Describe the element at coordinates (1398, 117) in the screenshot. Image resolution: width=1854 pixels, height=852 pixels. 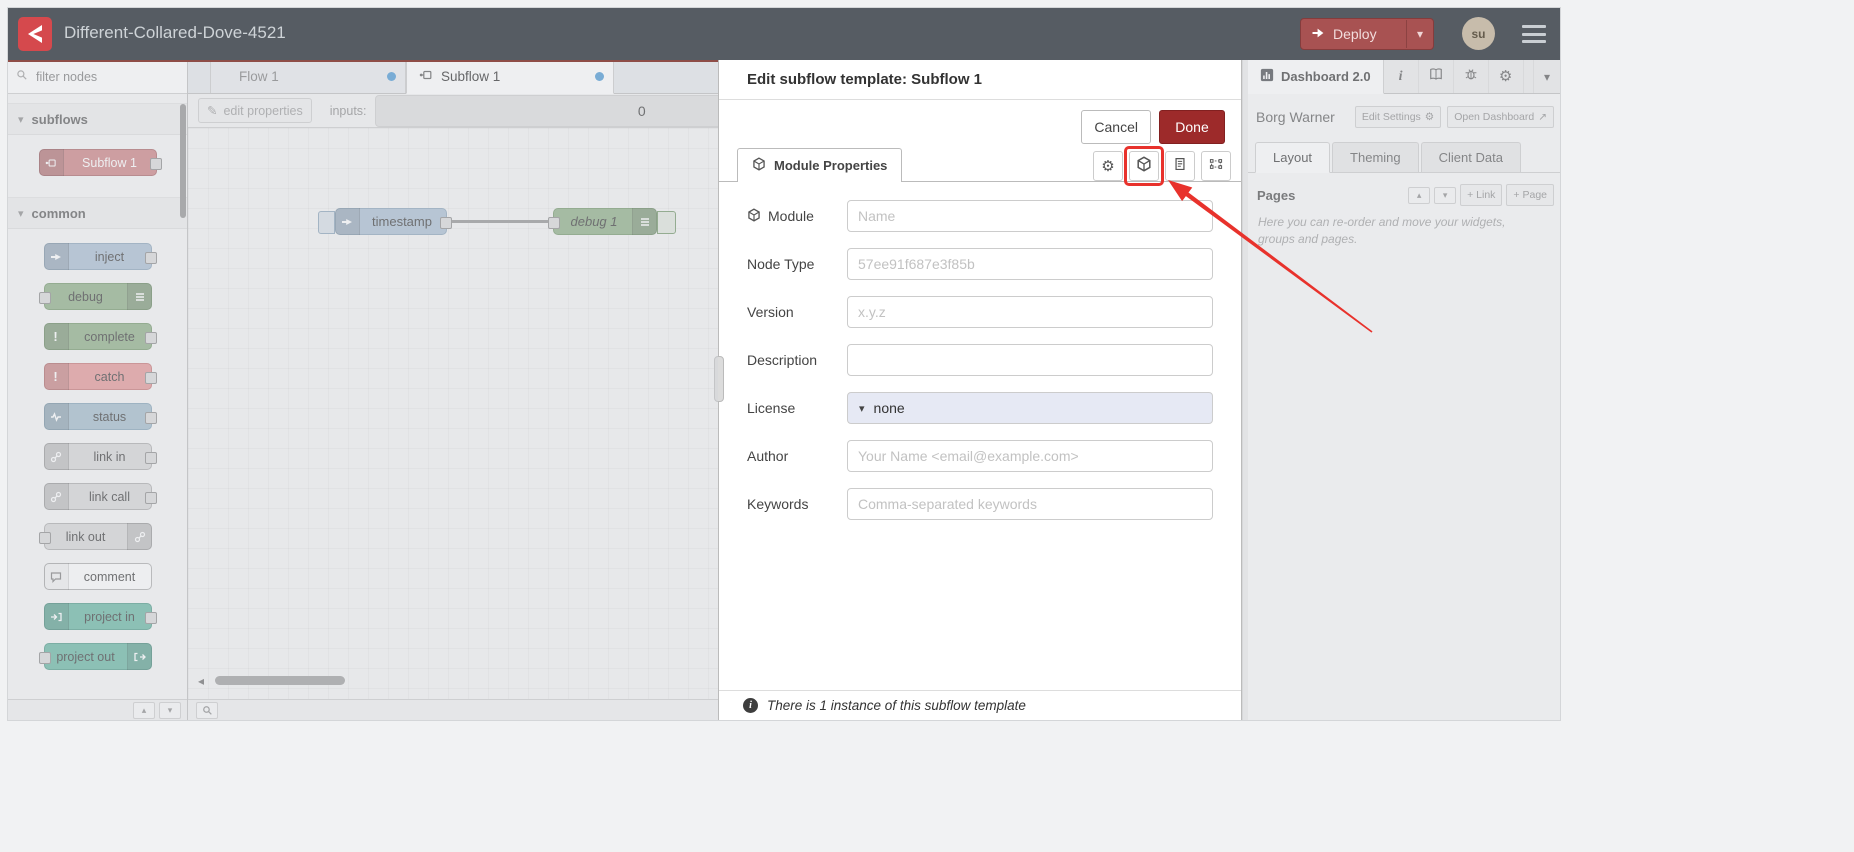
I see `edit-settings-button: Edit Settings ⚙` at that location.